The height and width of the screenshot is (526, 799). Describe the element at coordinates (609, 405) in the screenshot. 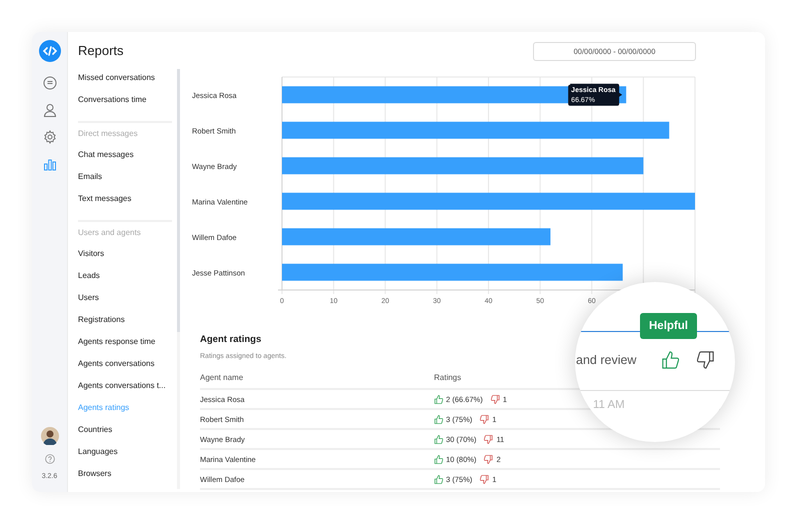

I see `timestamp: 11 AM` at that location.